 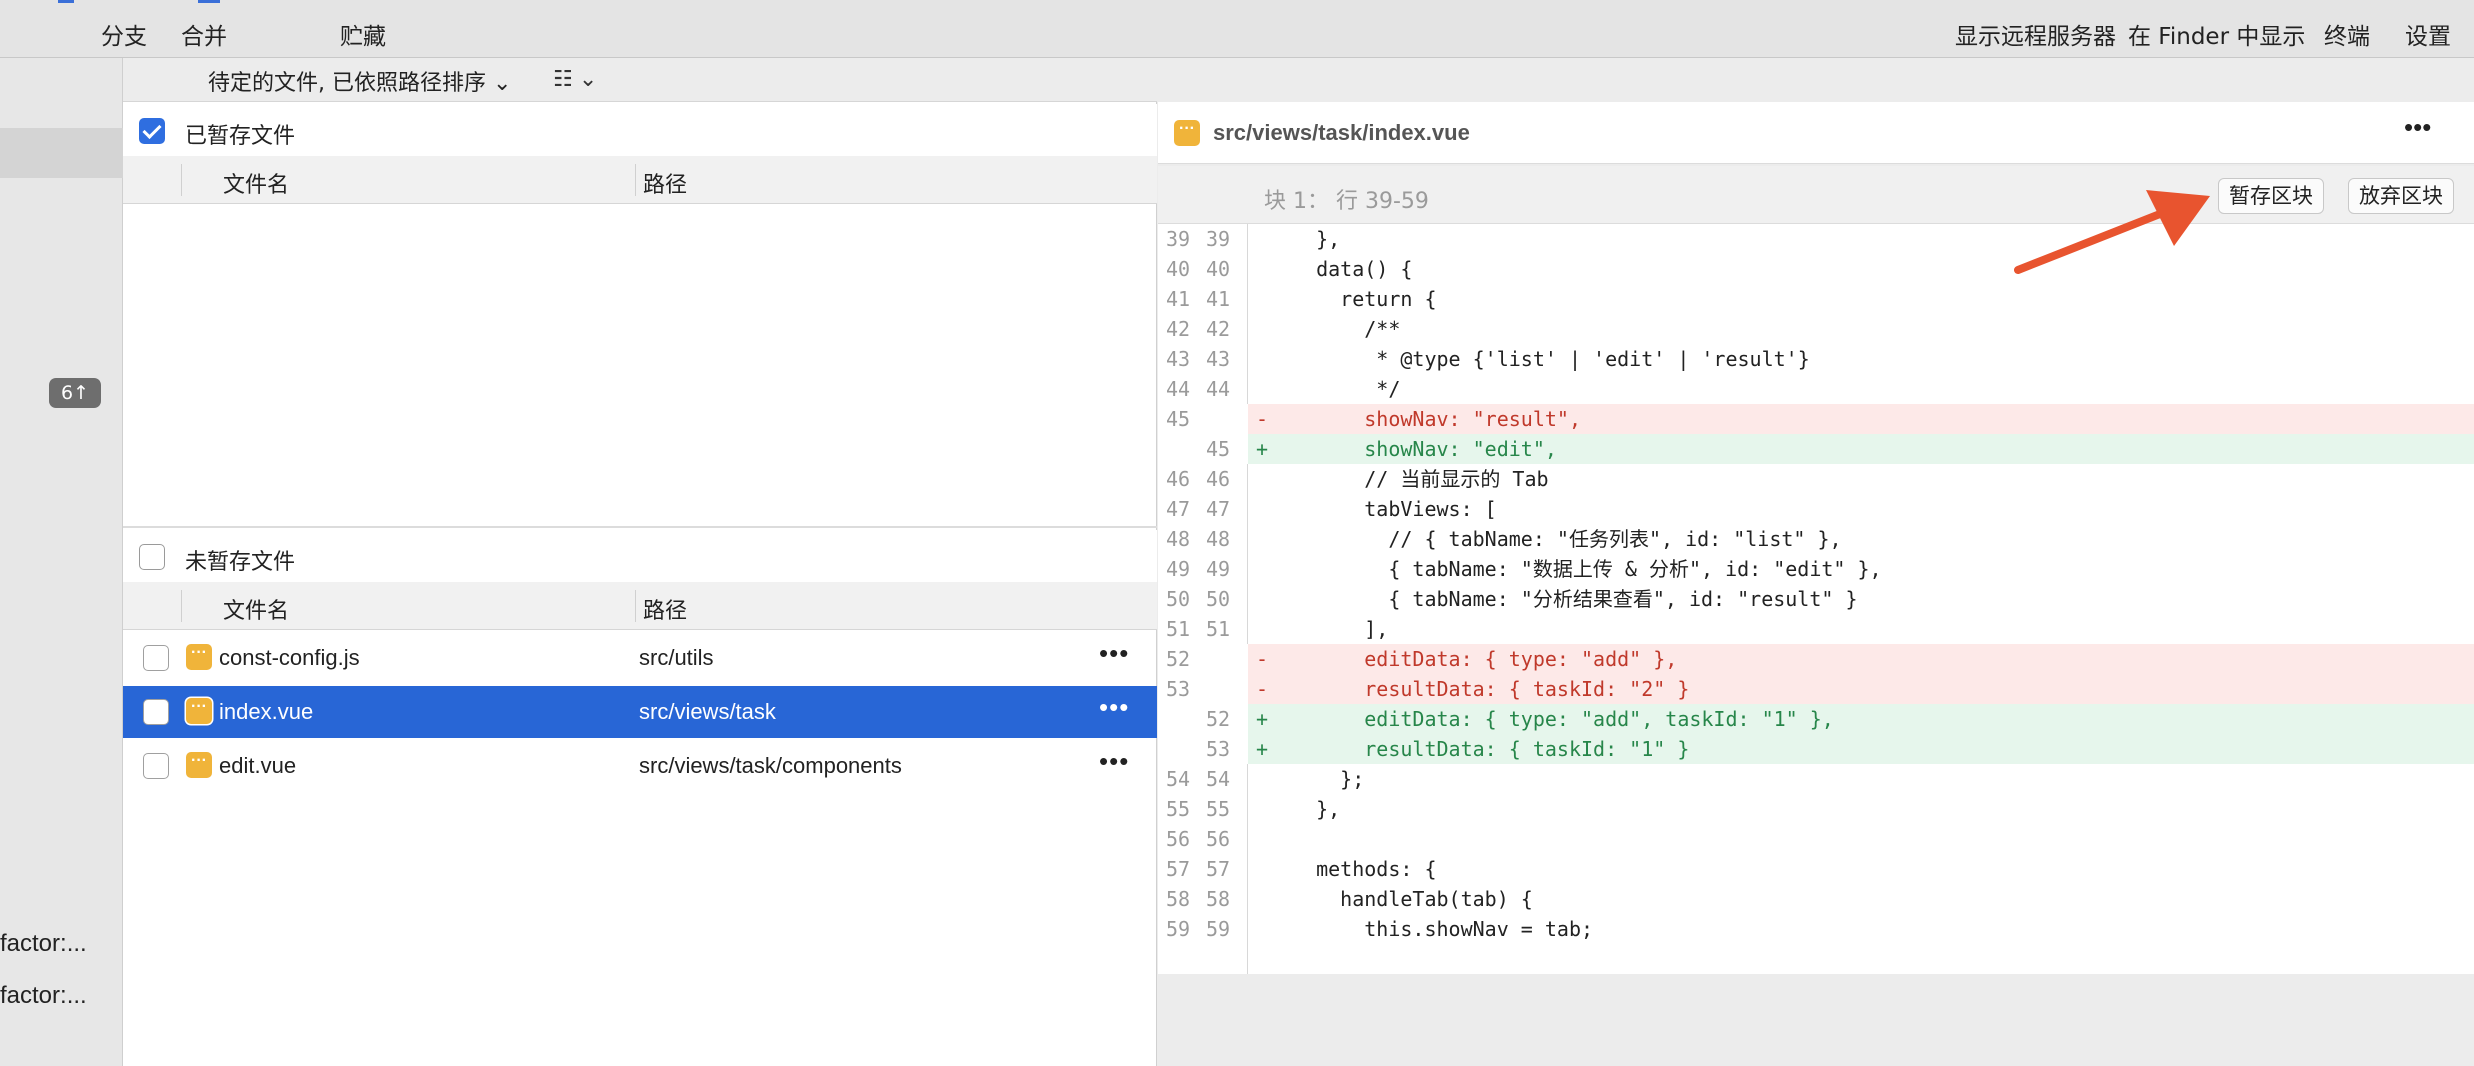 What do you see at coordinates (640, 130) in the screenshot?
I see `staged-files-header: 已暂存文件` at bounding box center [640, 130].